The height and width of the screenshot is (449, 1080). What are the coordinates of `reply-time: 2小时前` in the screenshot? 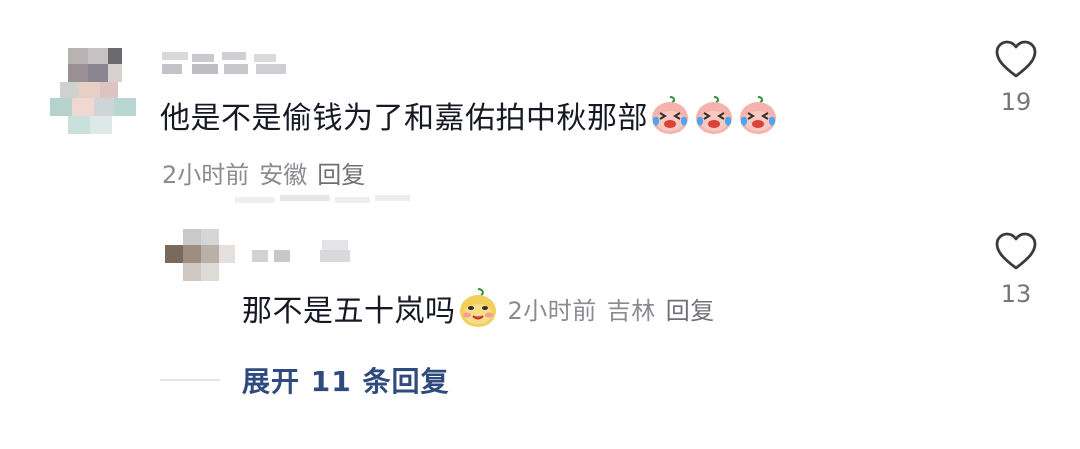 It's located at (552, 310).